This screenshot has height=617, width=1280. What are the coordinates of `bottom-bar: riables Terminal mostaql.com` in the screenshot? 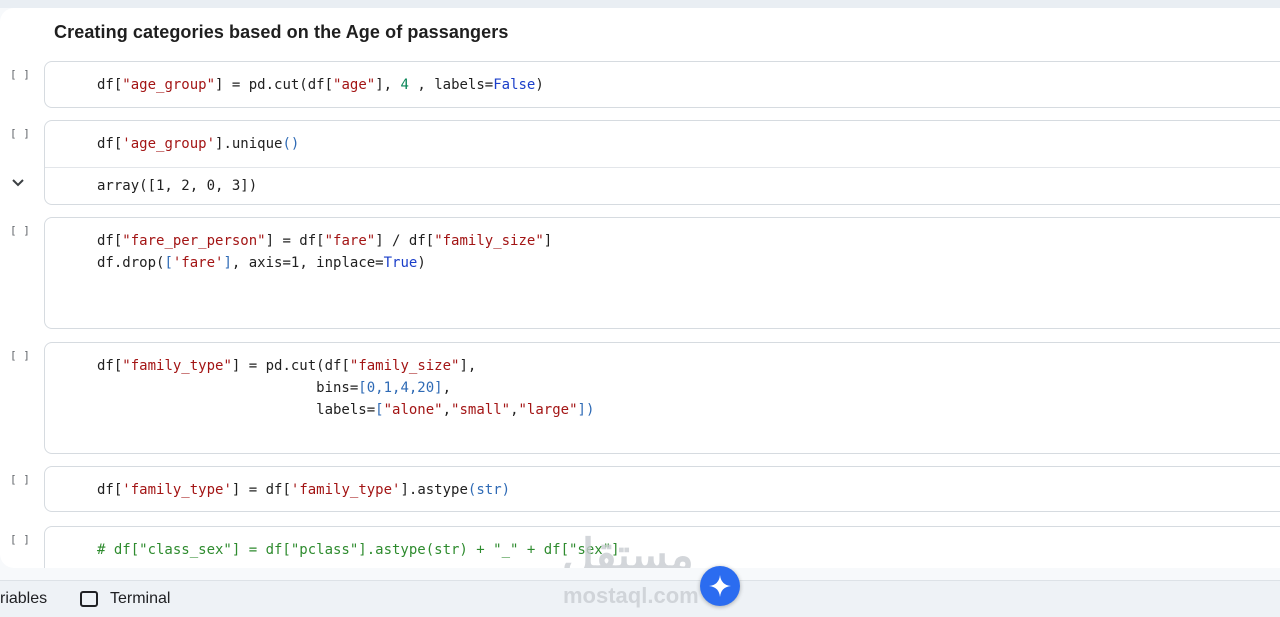 It's located at (640, 598).